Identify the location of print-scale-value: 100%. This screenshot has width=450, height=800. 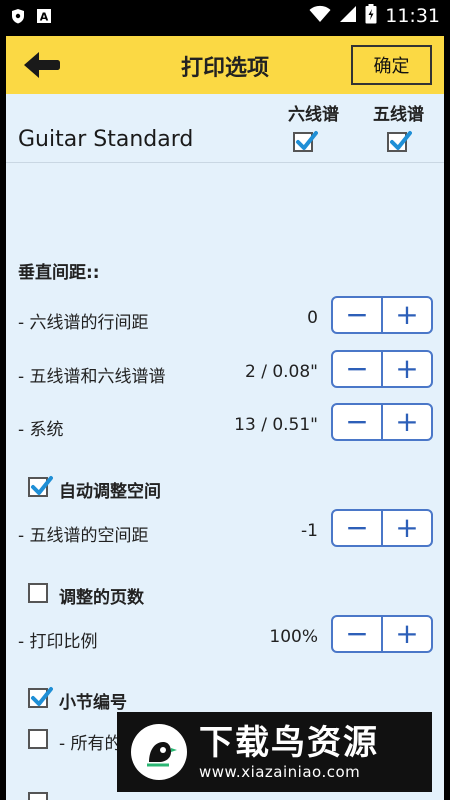
(293, 637).